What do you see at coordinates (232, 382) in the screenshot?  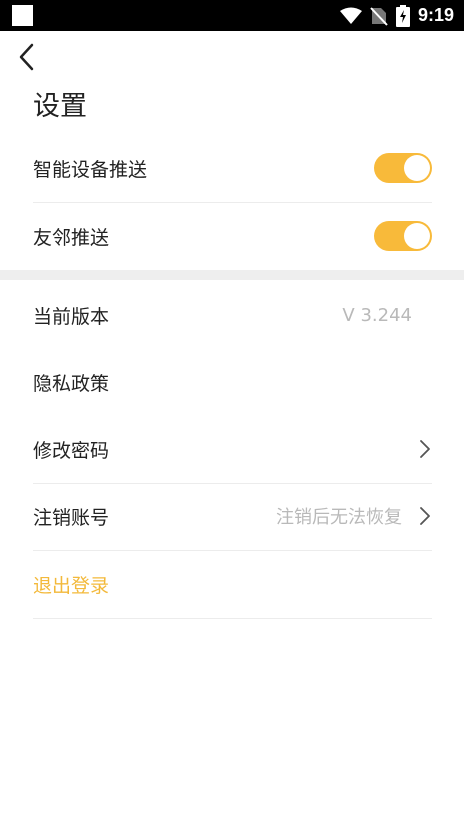 I see `privacy-policy-row: 隐私政策` at bounding box center [232, 382].